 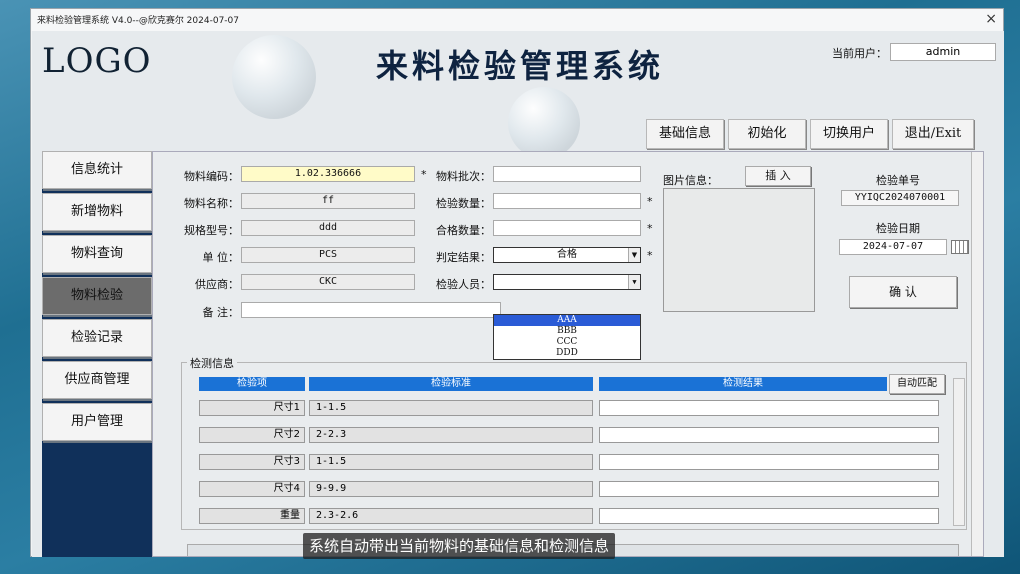 What do you see at coordinates (739, 250) in the screenshot?
I see `picture-box` at bounding box center [739, 250].